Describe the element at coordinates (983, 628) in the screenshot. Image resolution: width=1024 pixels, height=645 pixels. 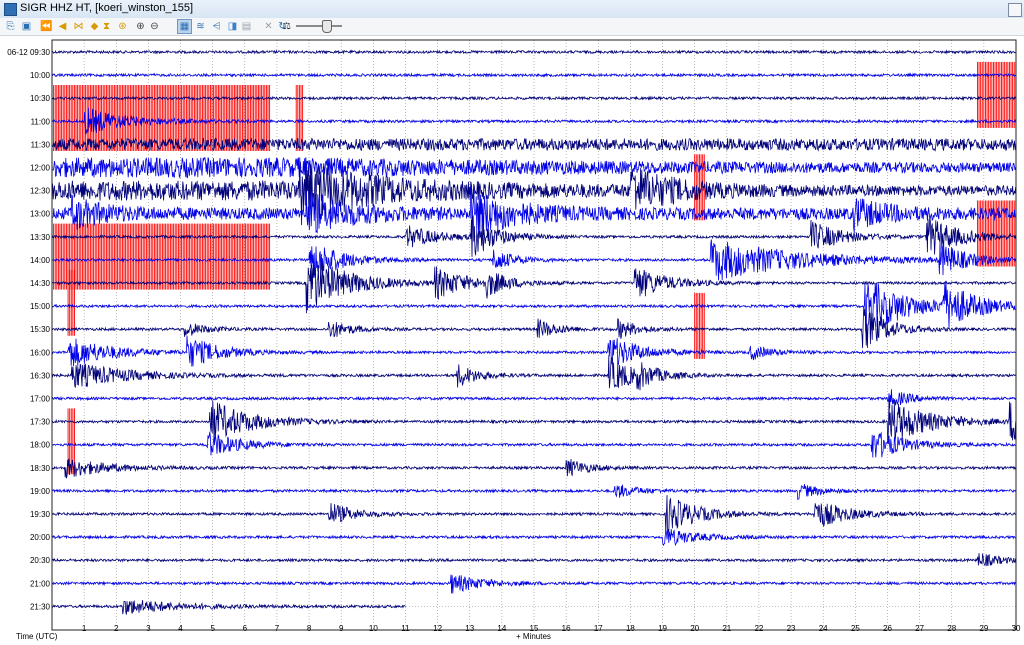
I see `minute-tick-label: 29` at that location.